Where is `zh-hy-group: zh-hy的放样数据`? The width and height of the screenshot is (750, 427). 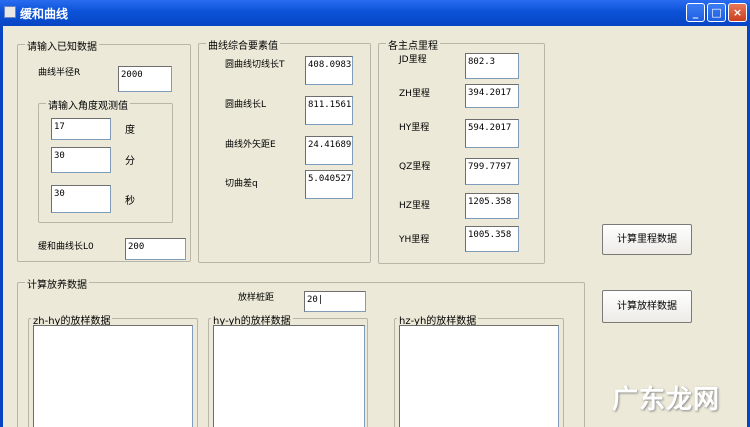
zh-hy-group: zh-hy的放样数据 is located at coordinates (113, 369).